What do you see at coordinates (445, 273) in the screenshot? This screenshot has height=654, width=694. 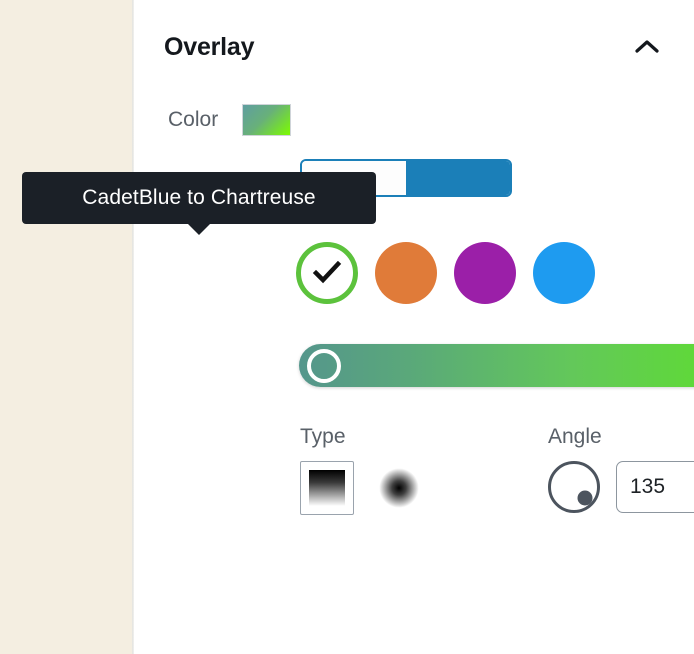 I see `preset-swatch-list` at bounding box center [445, 273].